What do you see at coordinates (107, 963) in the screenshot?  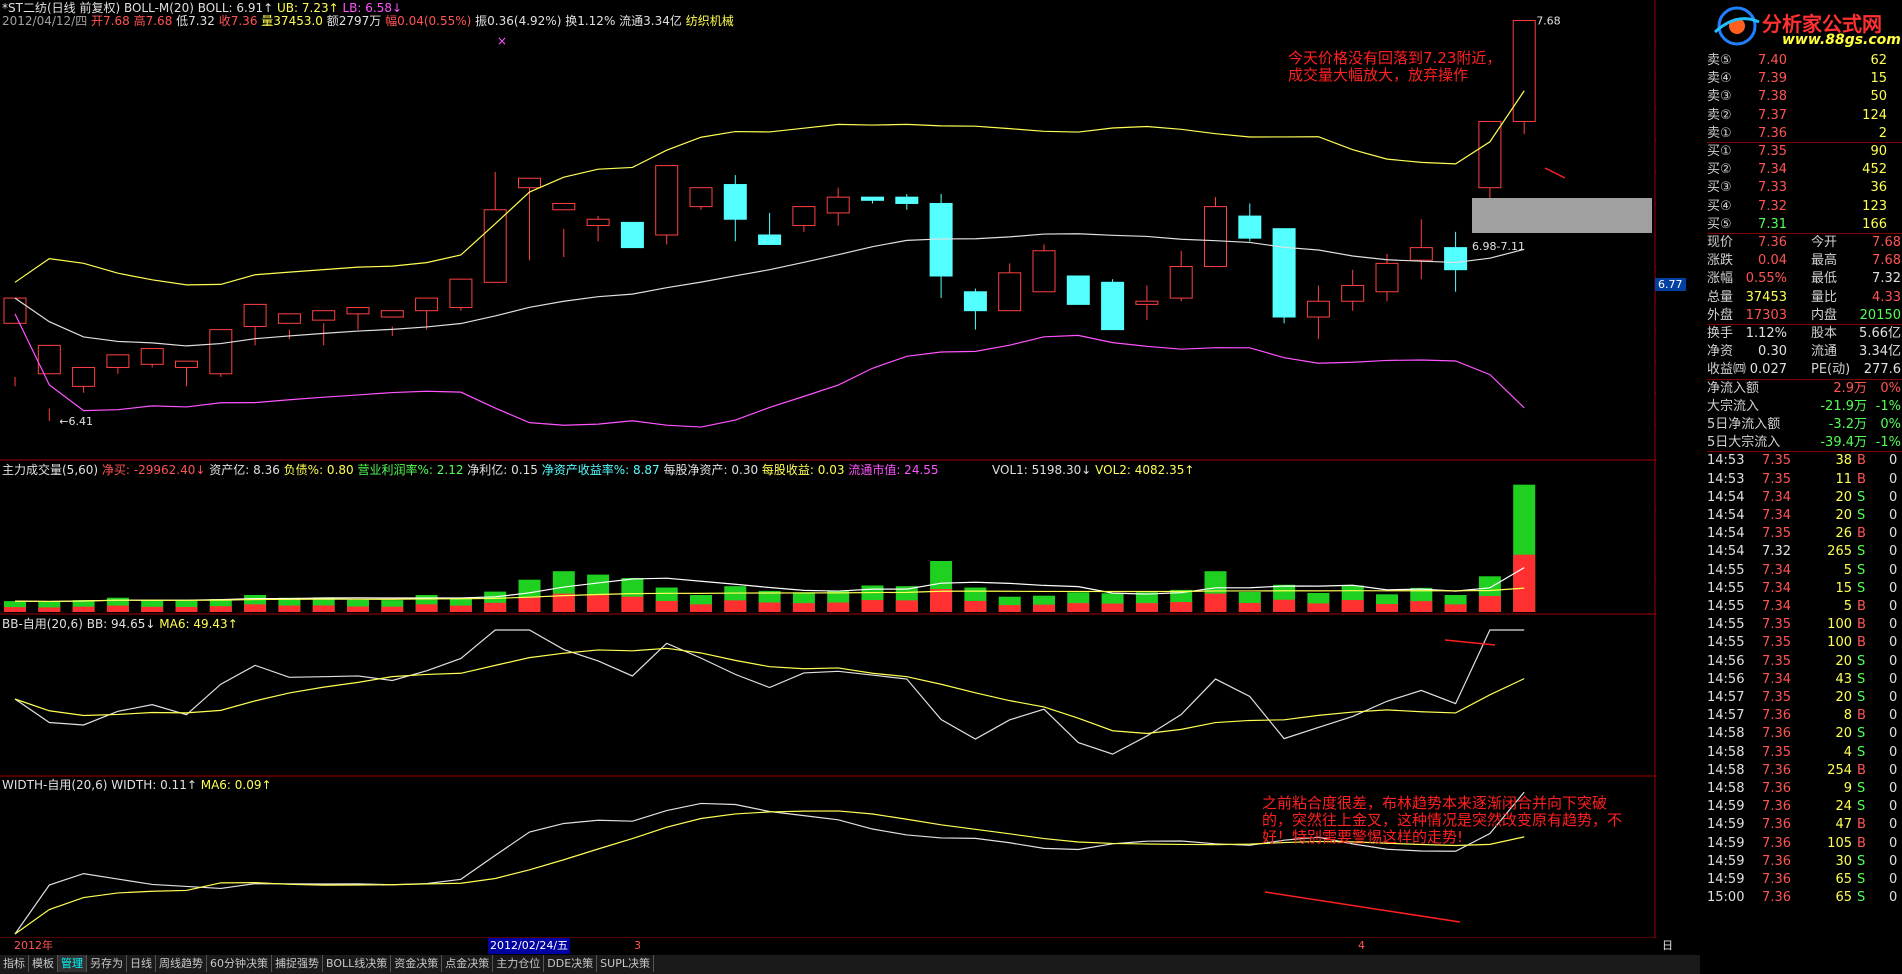 I see `tab-3: 另存为` at bounding box center [107, 963].